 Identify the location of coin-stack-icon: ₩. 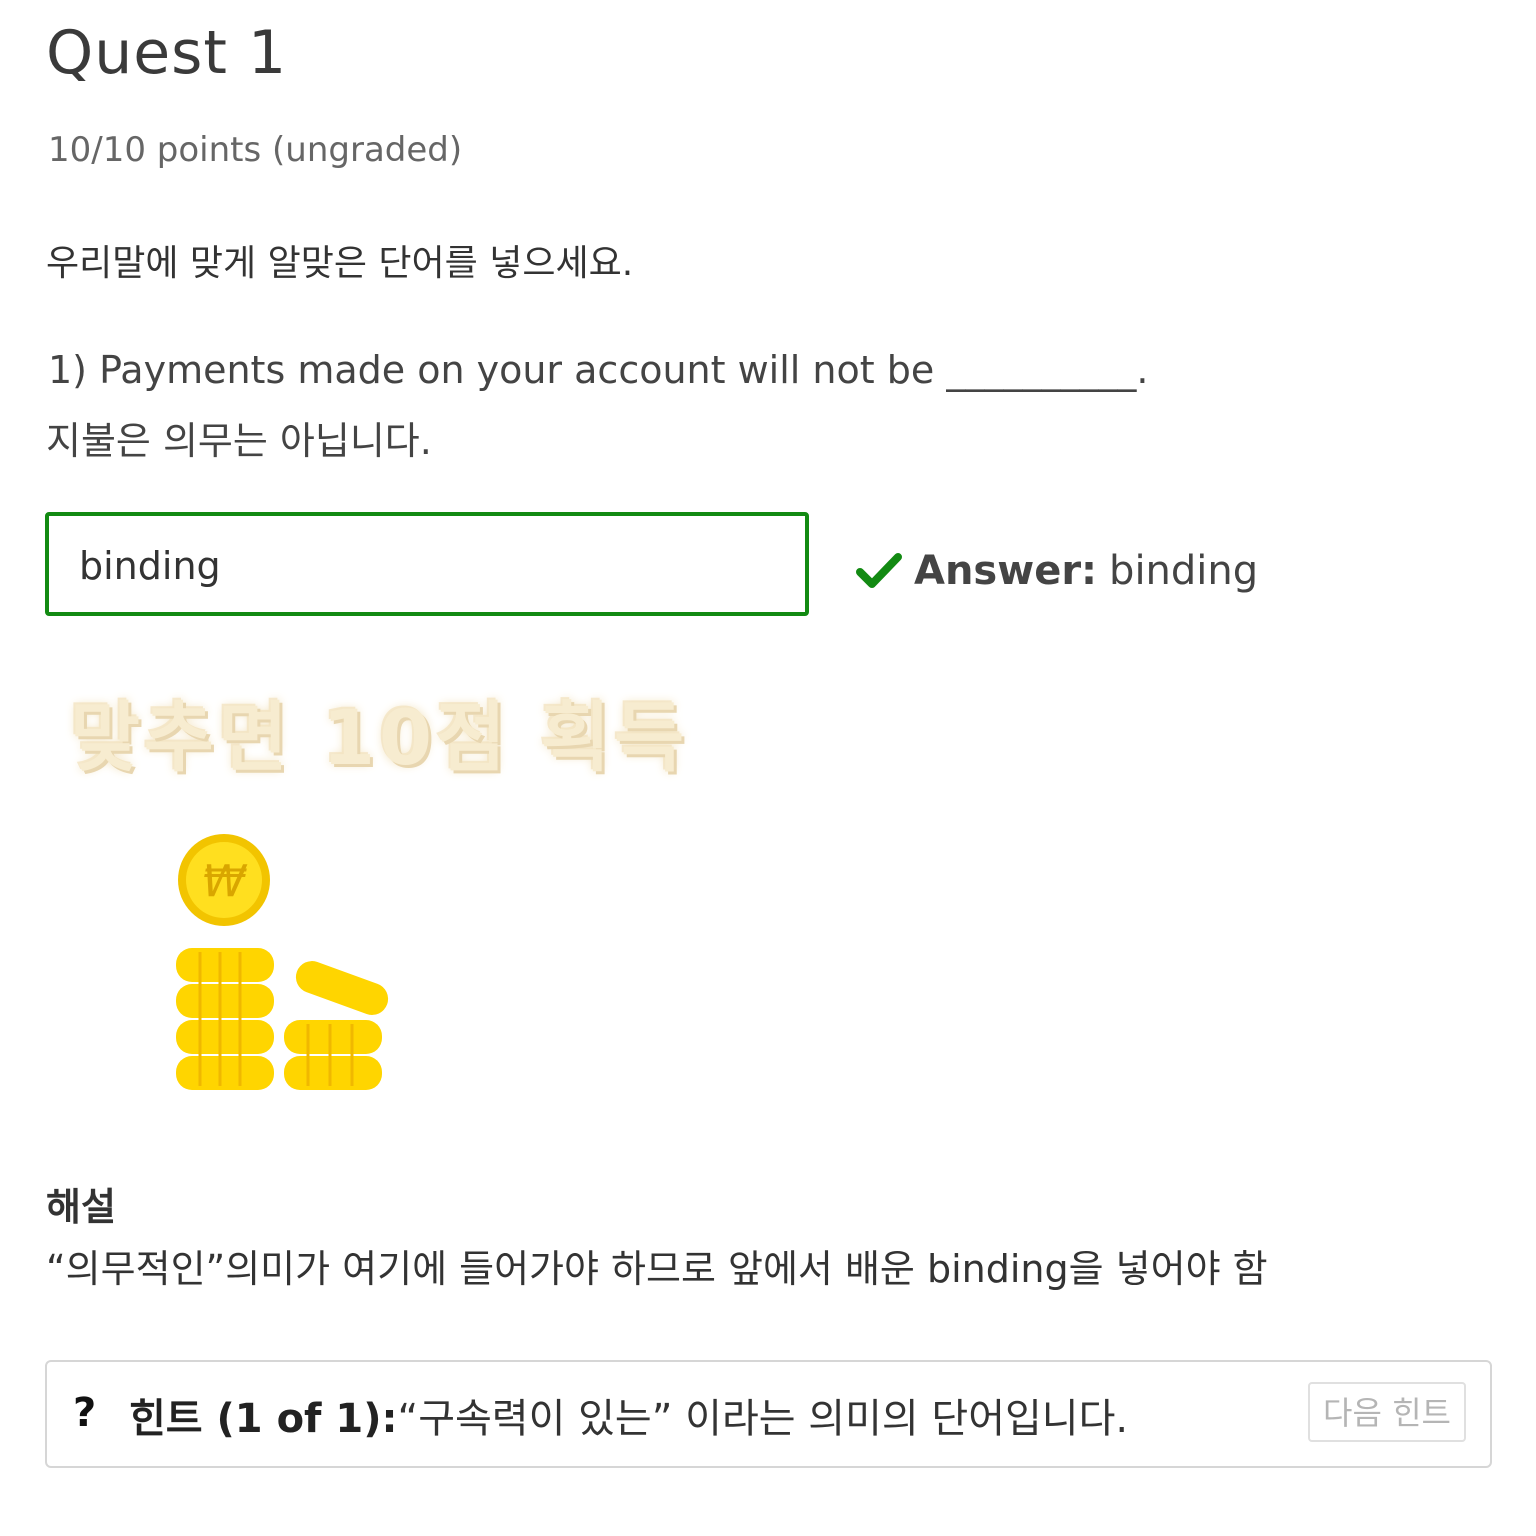
(282, 962).